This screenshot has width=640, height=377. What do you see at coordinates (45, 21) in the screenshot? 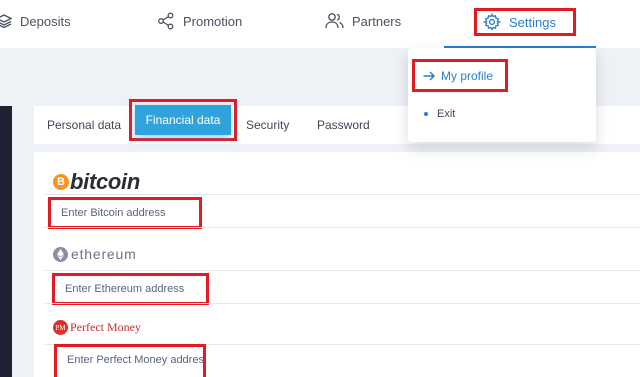
I see `nav-deposits-label: Deposits` at bounding box center [45, 21].